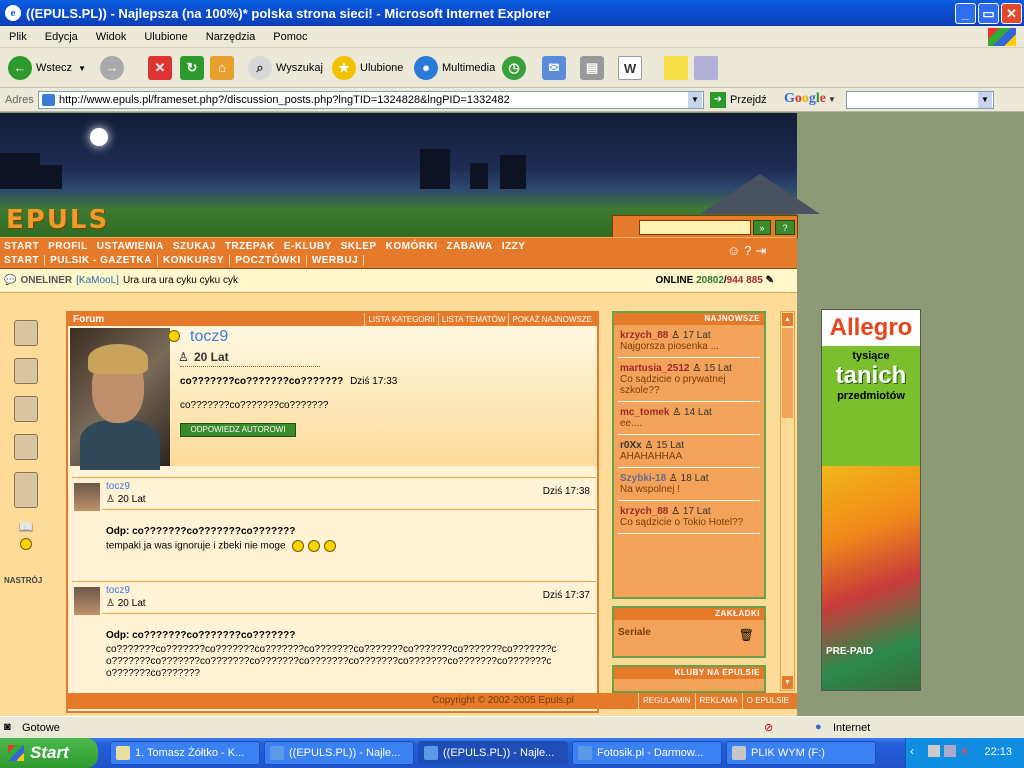 The image size is (1024, 768). What do you see at coordinates (130, 246) in the screenshot?
I see `nav-ustawienia: Ustawienia` at bounding box center [130, 246].